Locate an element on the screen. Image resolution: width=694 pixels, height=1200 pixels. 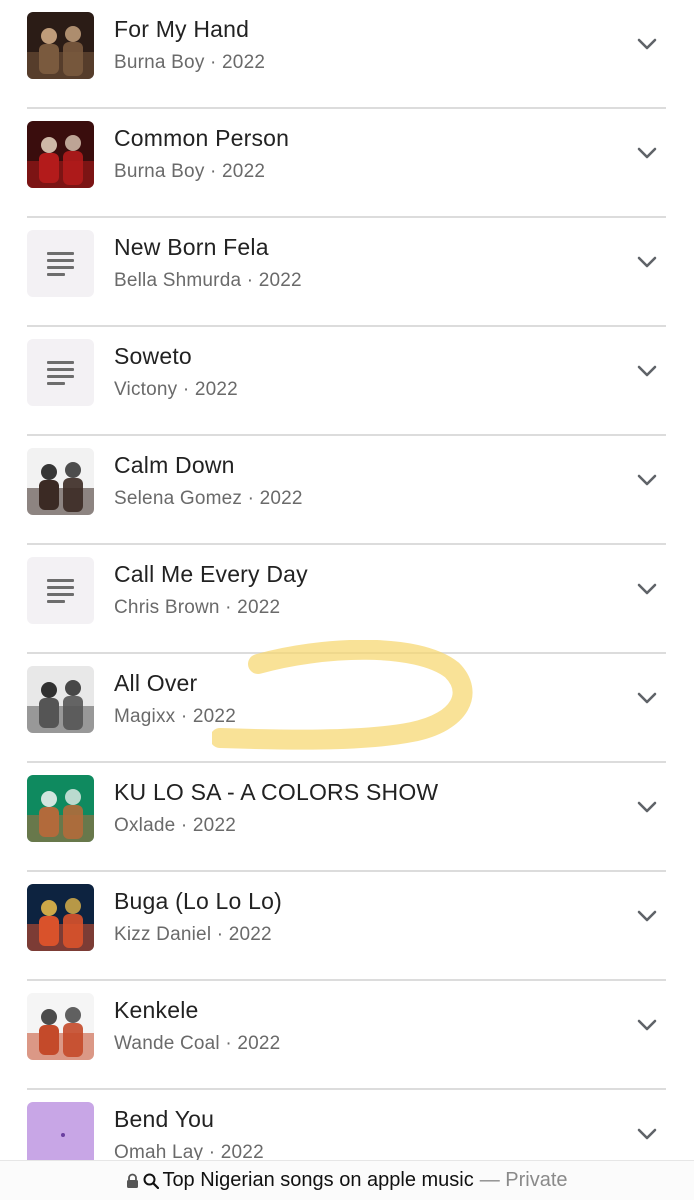
song-row: Buga (Lo Lo Lo) Kizz Daniel · 2022 is located at coordinates (347, 926).